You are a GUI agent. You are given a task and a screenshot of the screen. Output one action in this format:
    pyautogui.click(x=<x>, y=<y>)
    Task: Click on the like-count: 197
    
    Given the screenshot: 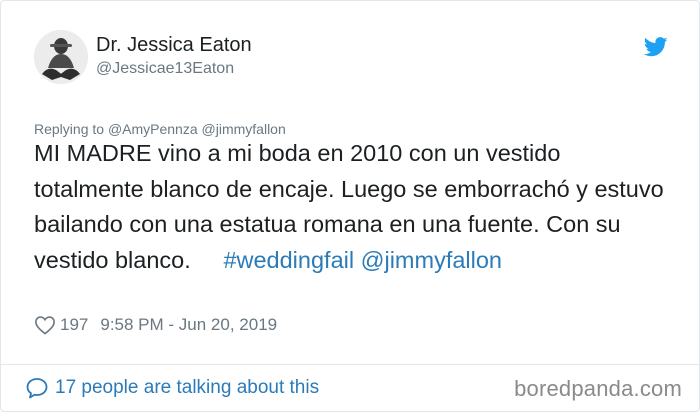 What is the action you would take?
    pyautogui.click(x=74, y=325)
    